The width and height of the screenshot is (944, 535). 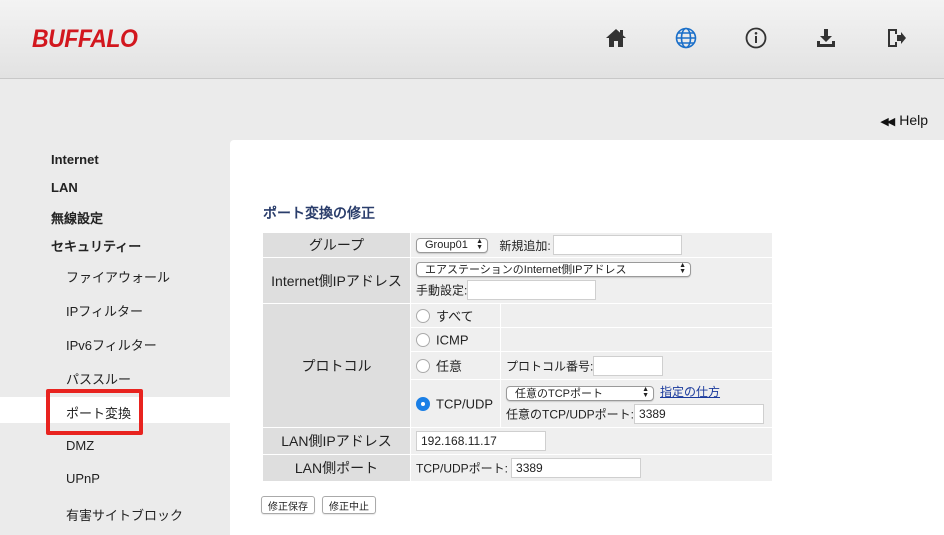 I want to click on radio-tcpudp, so click(x=423, y=403).